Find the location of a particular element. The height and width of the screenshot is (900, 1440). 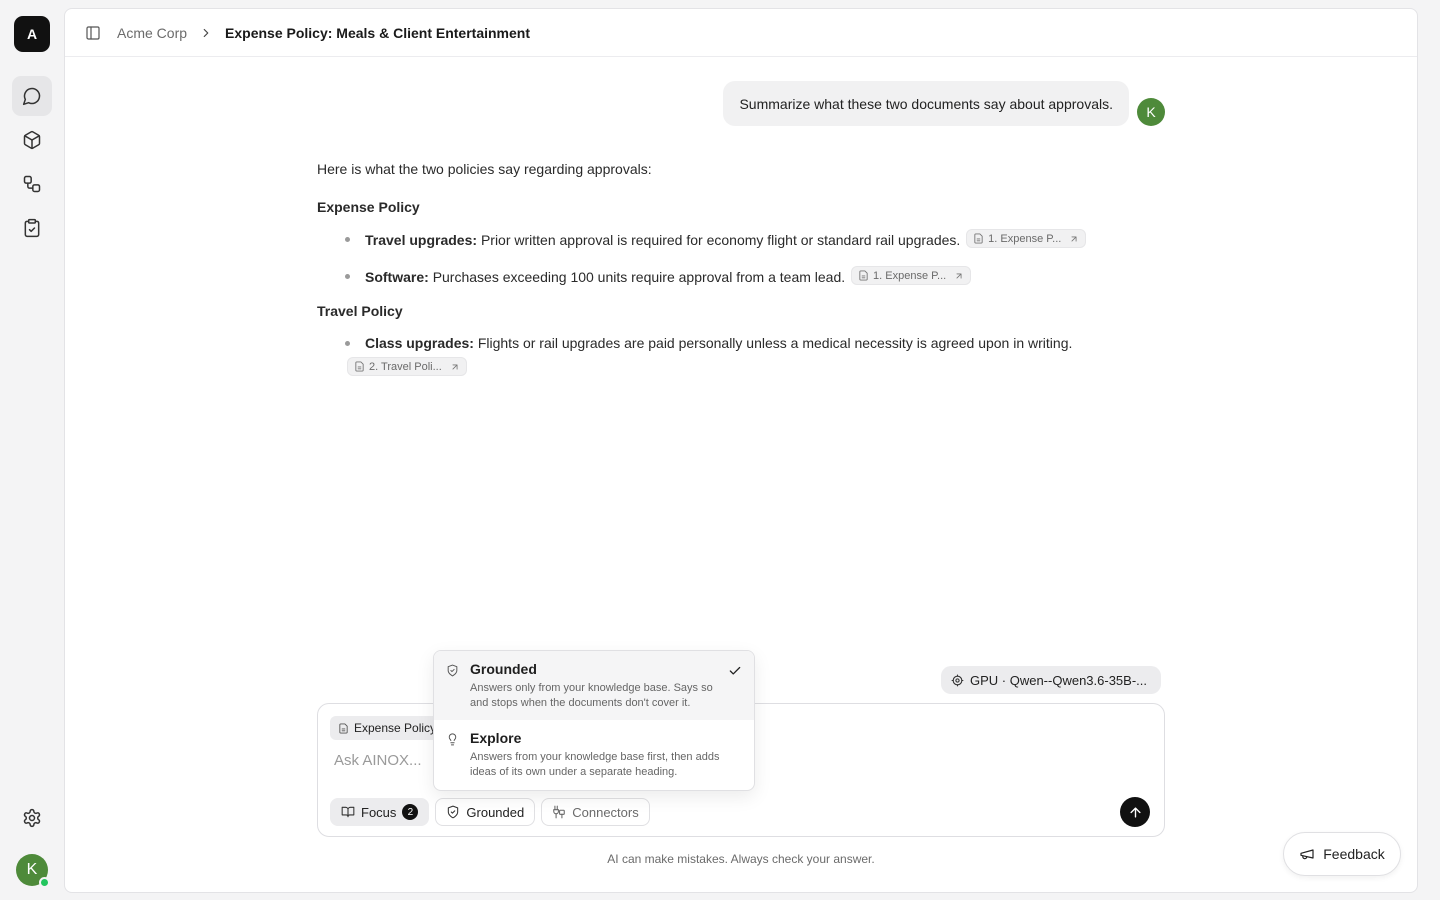

gear-icon is located at coordinates (32, 818).